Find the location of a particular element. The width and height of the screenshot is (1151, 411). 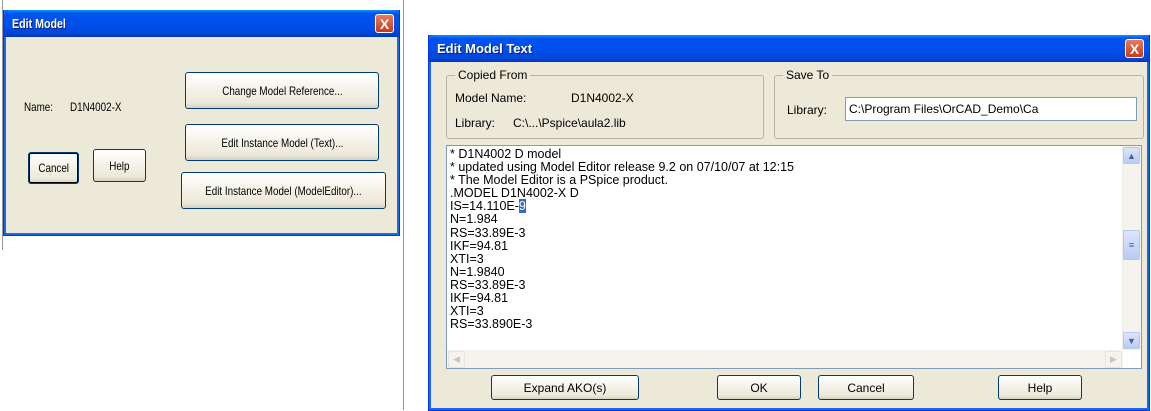

title-bar: Edit Model Text X is located at coordinates (789, 48).